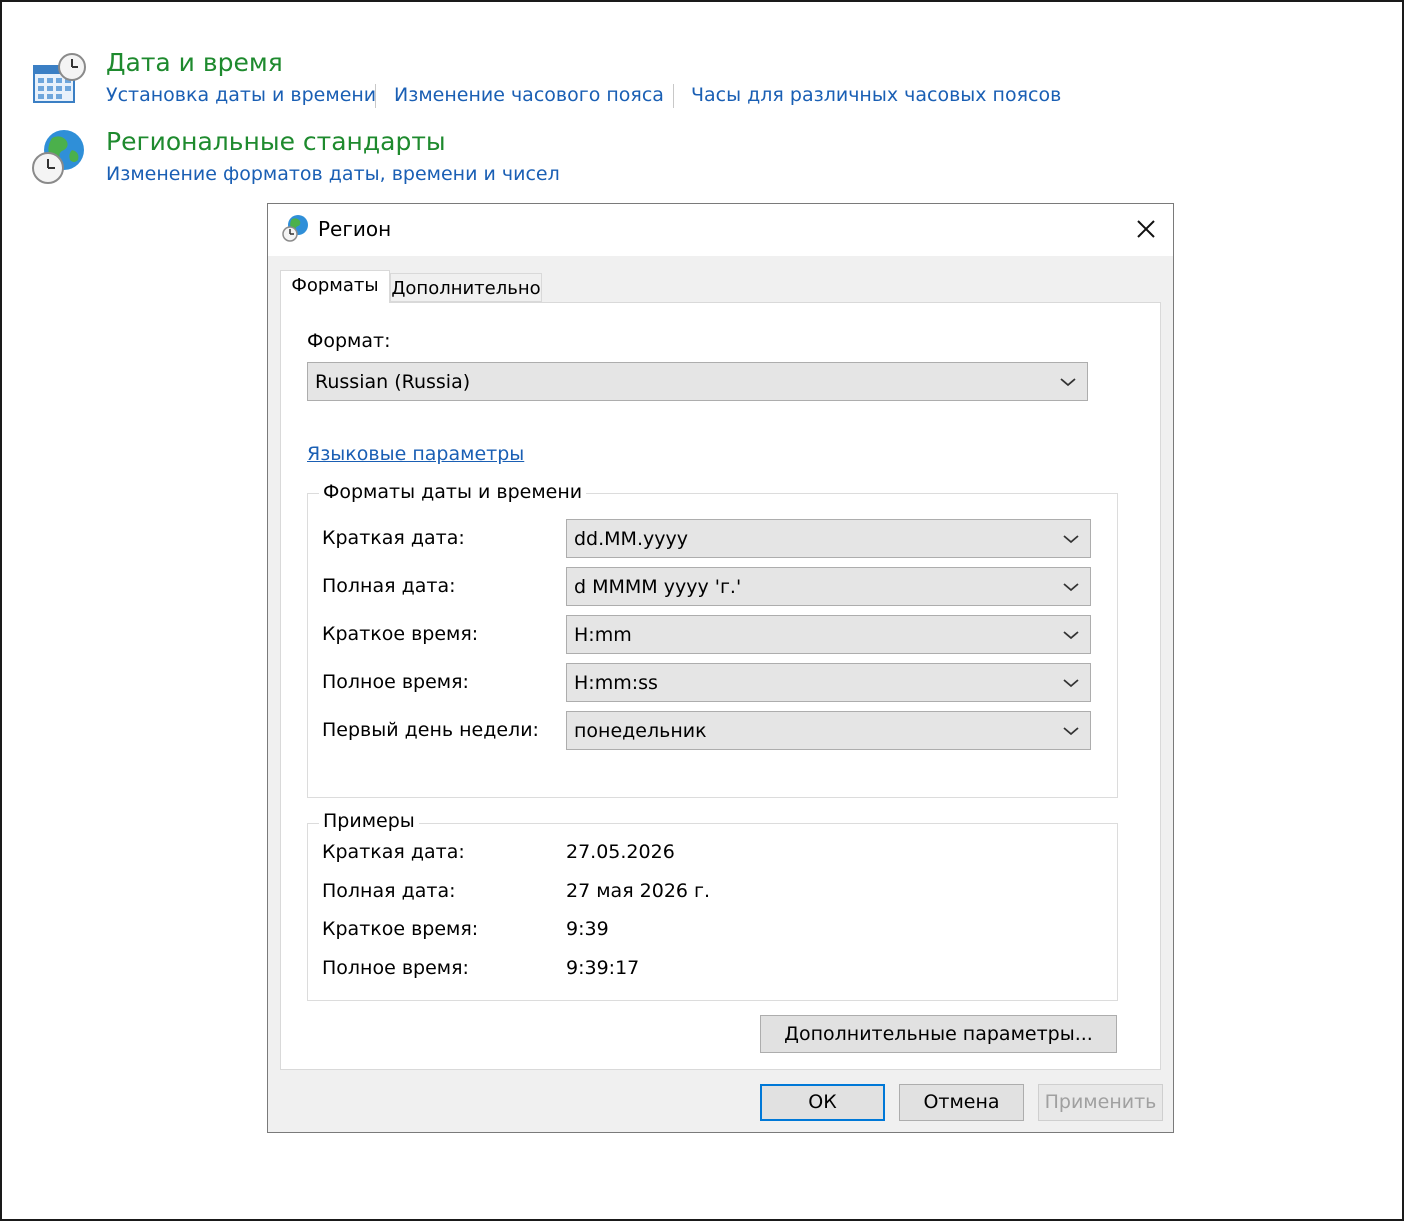 The image size is (1404, 1221). Describe the element at coordinates (241, 95) in the screenshot. I see `link-set-date-time: Установка даты и времени` at that location.